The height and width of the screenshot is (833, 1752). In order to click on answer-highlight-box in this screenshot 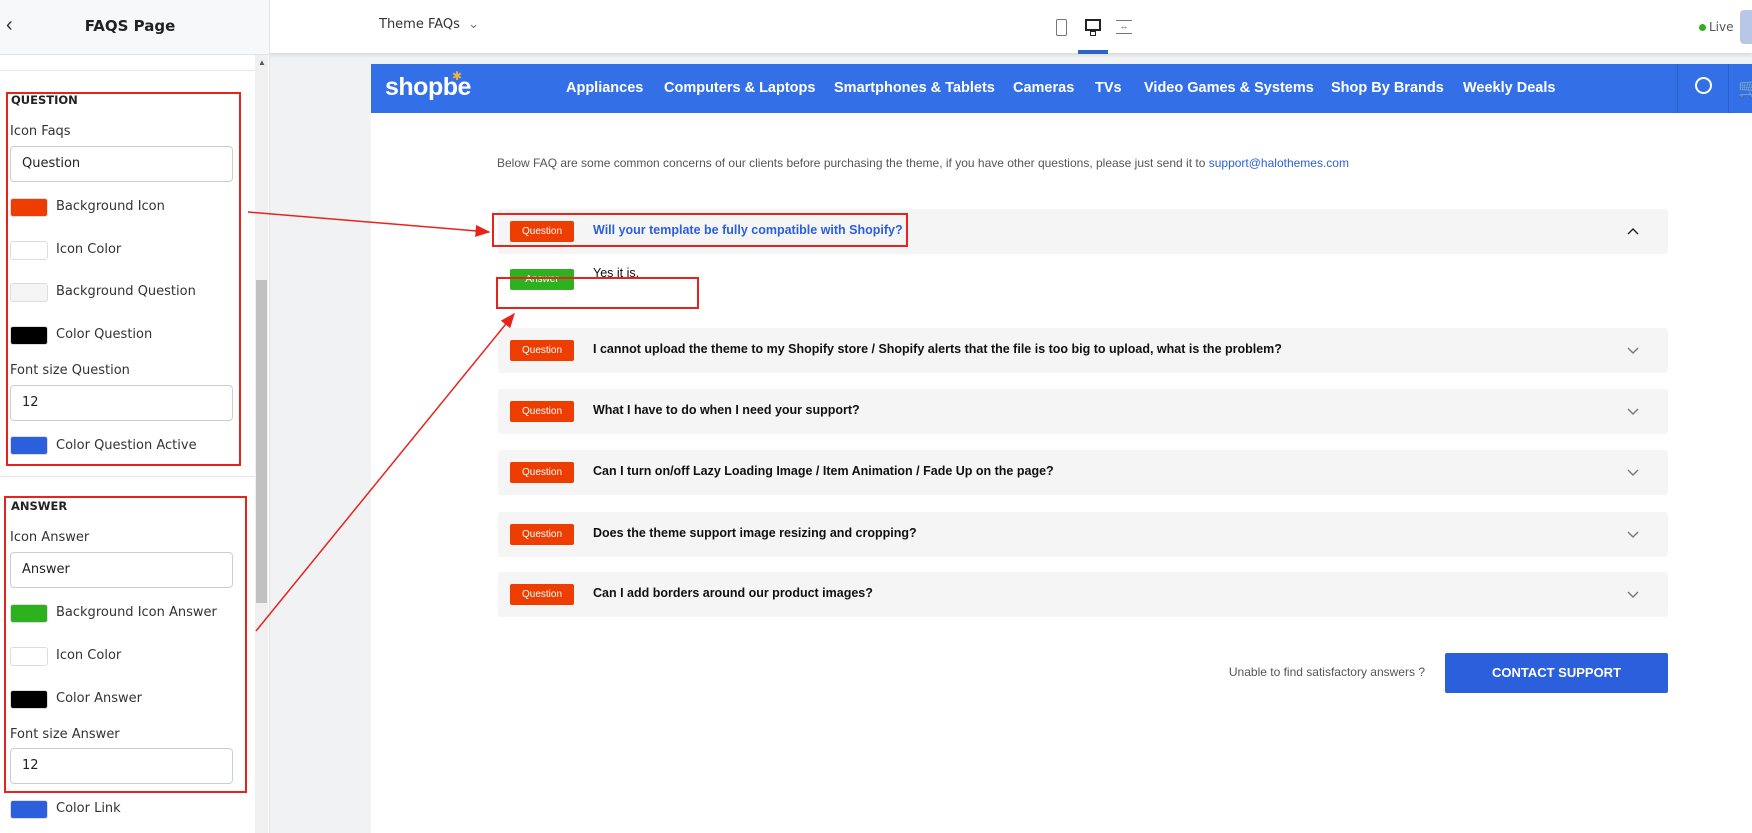, I will do `click(597, 293)`.